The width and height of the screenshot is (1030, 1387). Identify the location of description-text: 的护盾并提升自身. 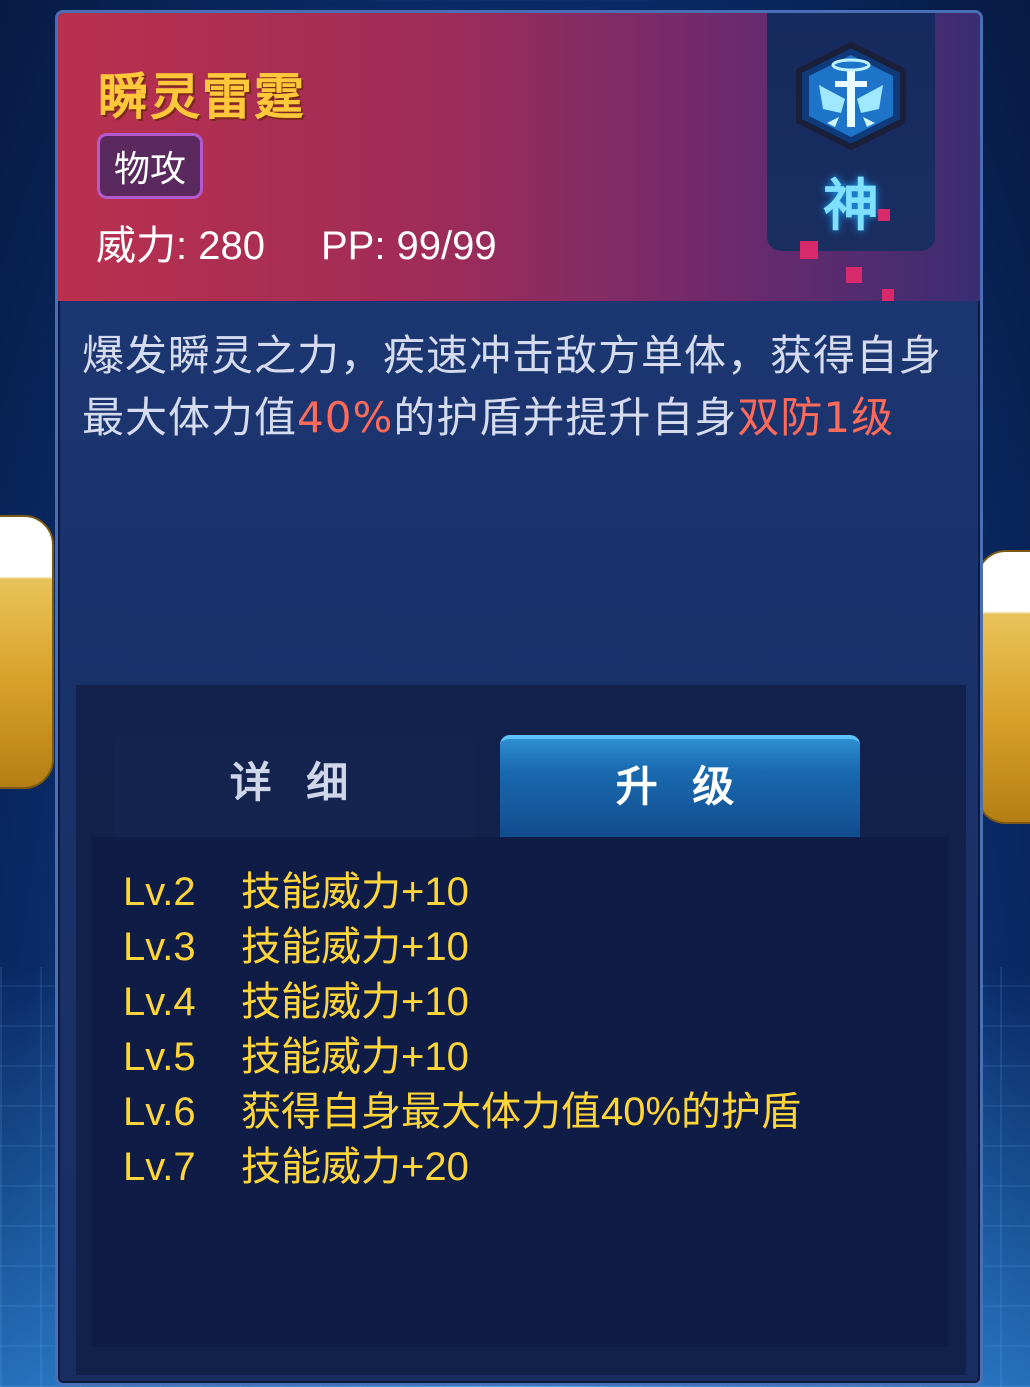
(565, 417).